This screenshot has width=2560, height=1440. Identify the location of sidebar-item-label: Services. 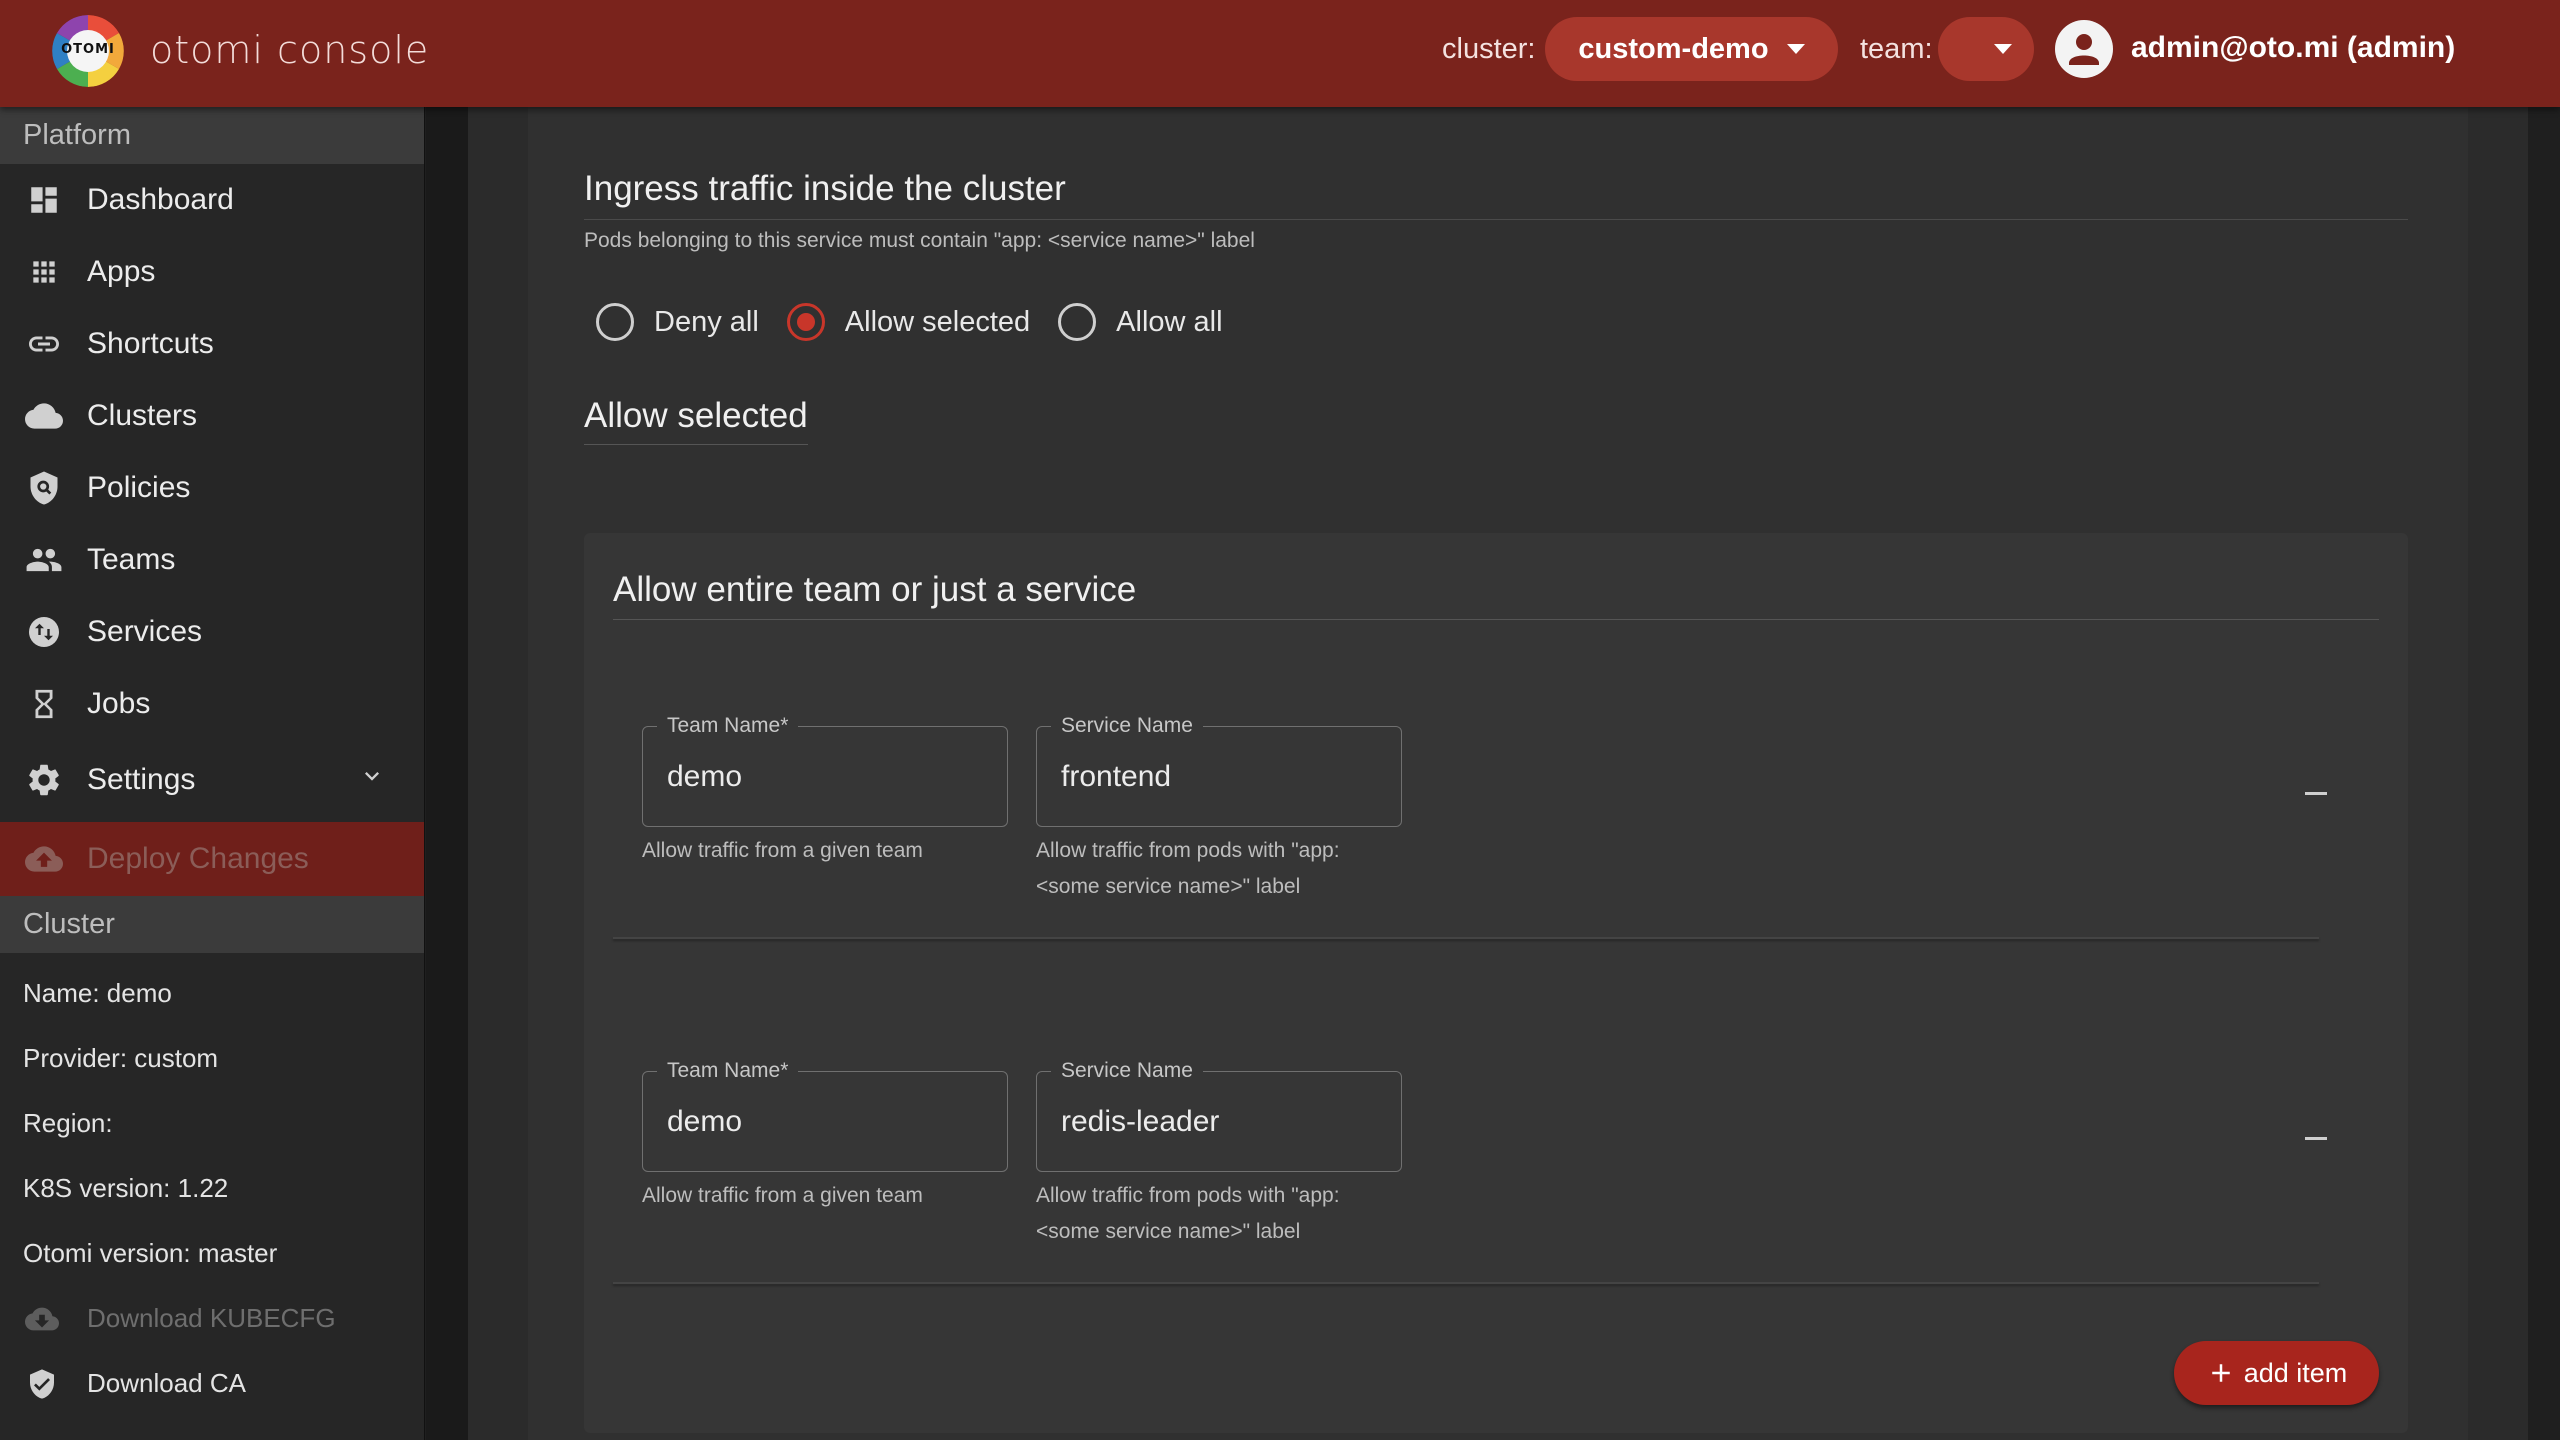
(145, 631).